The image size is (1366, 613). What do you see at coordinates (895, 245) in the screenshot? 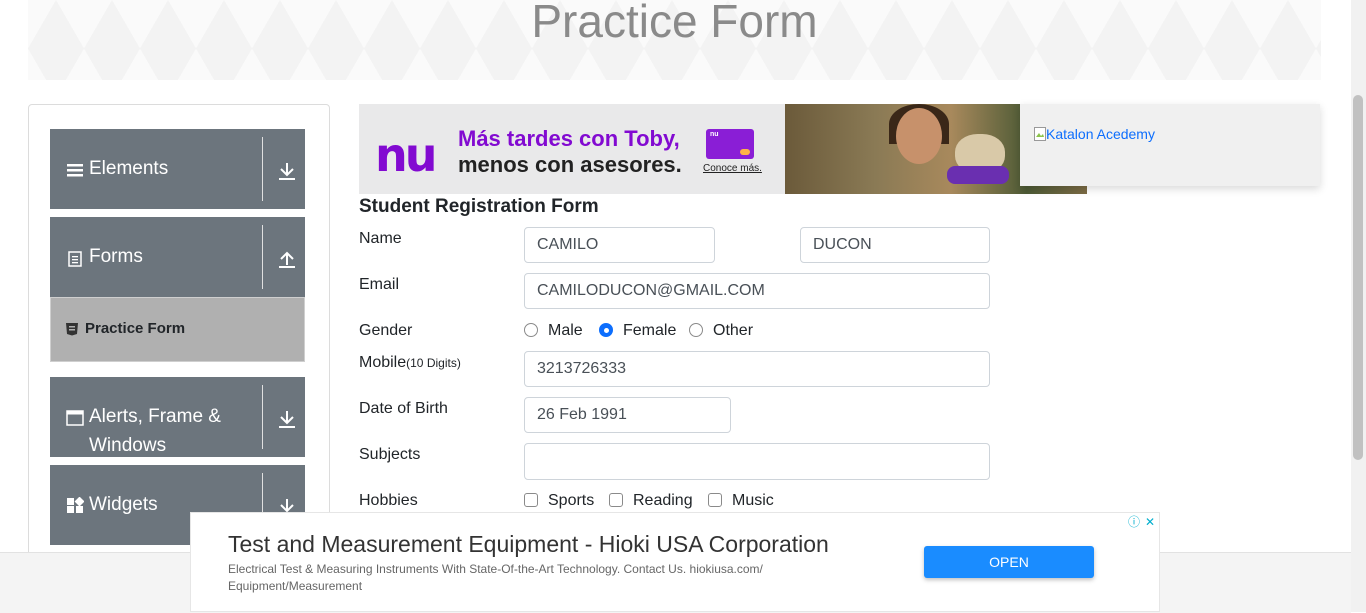
I see `last-name-input` at bounding box center [895, 245].